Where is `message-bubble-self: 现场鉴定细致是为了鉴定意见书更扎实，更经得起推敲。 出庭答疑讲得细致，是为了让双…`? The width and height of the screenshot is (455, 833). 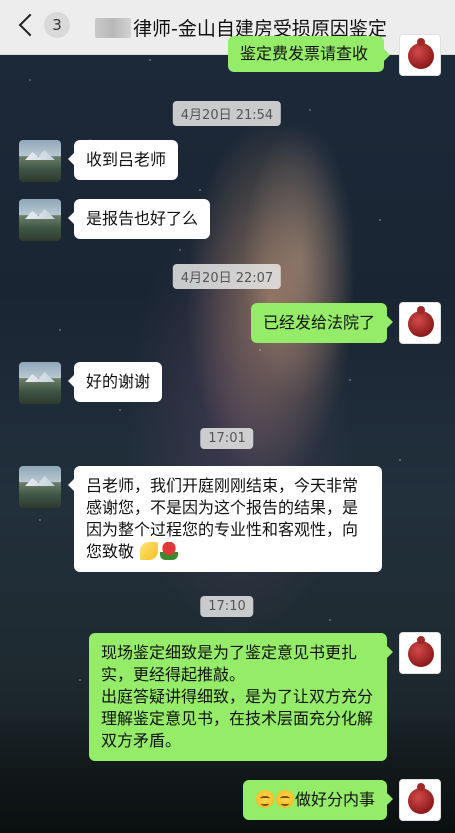
message-bubble-self: 现场鉴定细致是为了鉴定意见书更扎实，更经得起推敲。 出庭答疑讲得细致，是为了让双… is located at coordinates (241, 697).